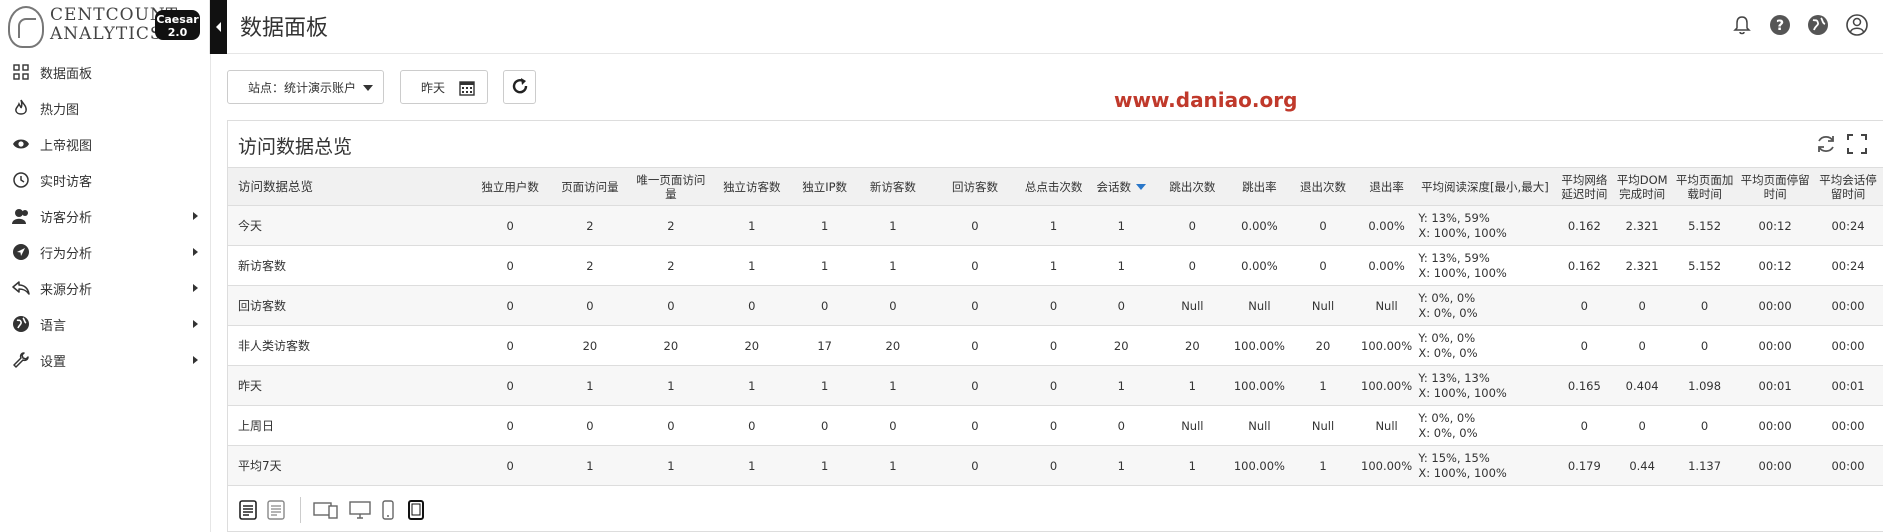 The width and height of the screenshot is (1883, 532). Describe the element at coordinates (105, 144) in the screenshot. I see `sidebar-item-god-view: 上帝视图` at that location.